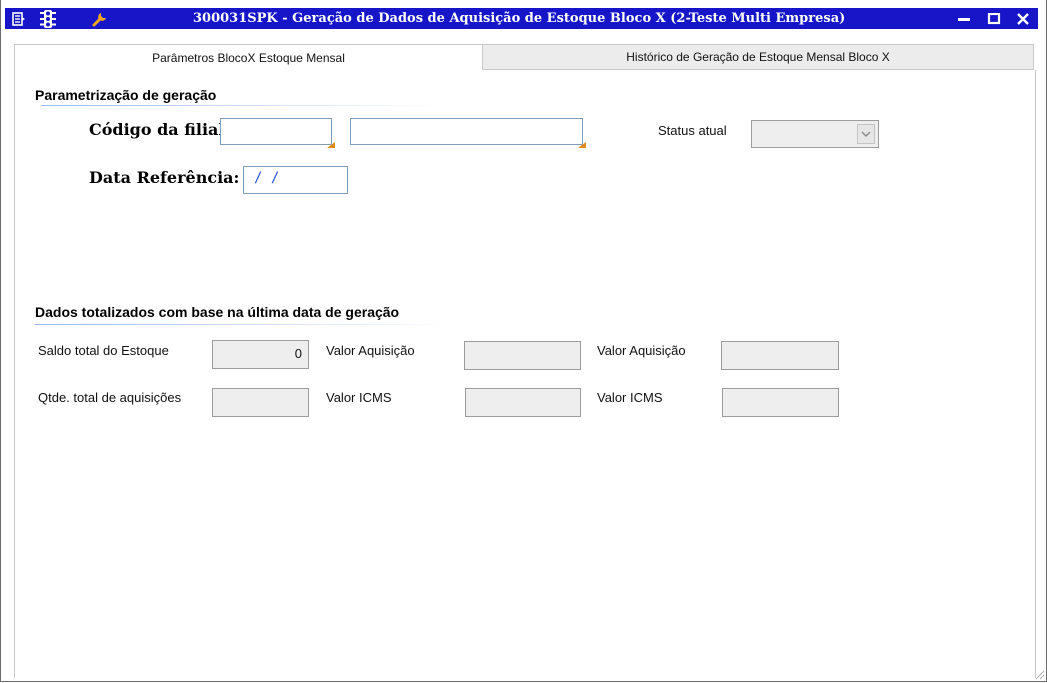 The height and width of the screenshot is (683, 1047). Describe the element at coordinates (815, 134) in the screenshot. I see `status-select` at that location.